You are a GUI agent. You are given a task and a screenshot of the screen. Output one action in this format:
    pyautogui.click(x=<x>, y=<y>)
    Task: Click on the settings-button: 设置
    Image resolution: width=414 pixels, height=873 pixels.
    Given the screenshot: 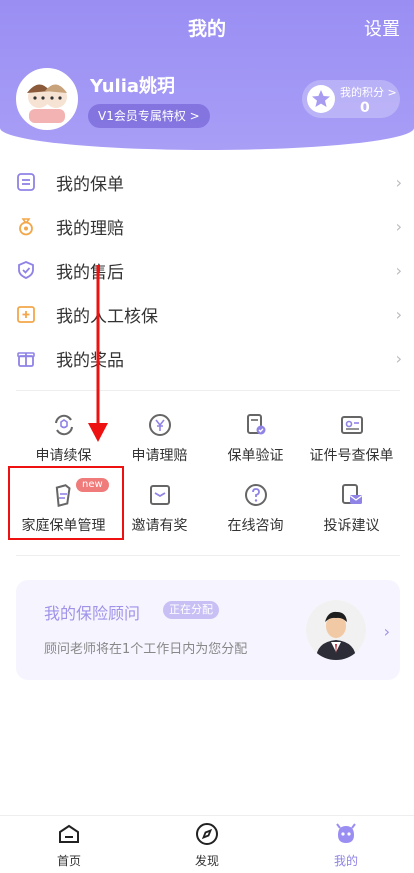 What is the action you would take?
    pyautogui.click(x=382, y=28)
    